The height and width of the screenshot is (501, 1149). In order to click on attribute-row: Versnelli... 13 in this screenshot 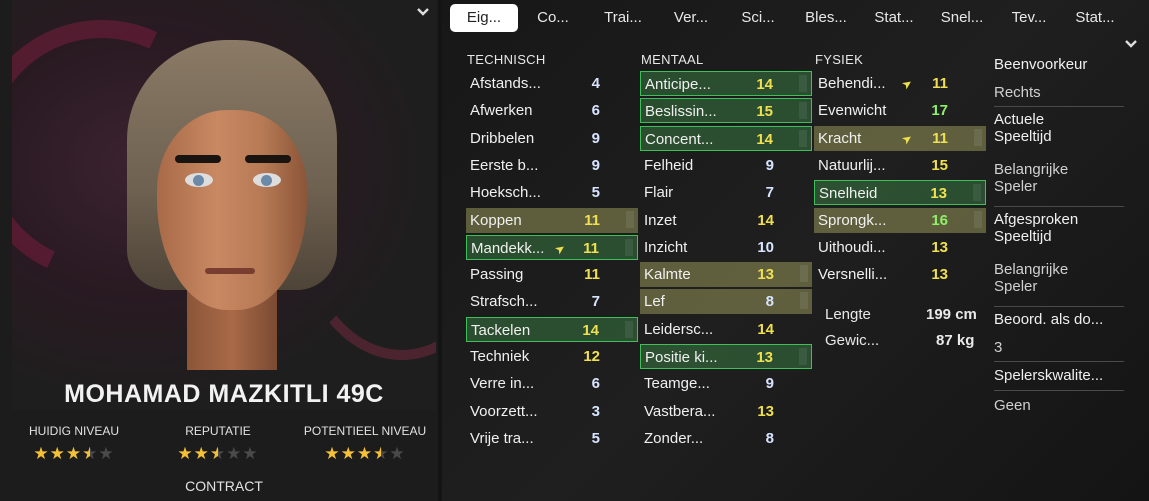, I will do `click(900, 274)`.